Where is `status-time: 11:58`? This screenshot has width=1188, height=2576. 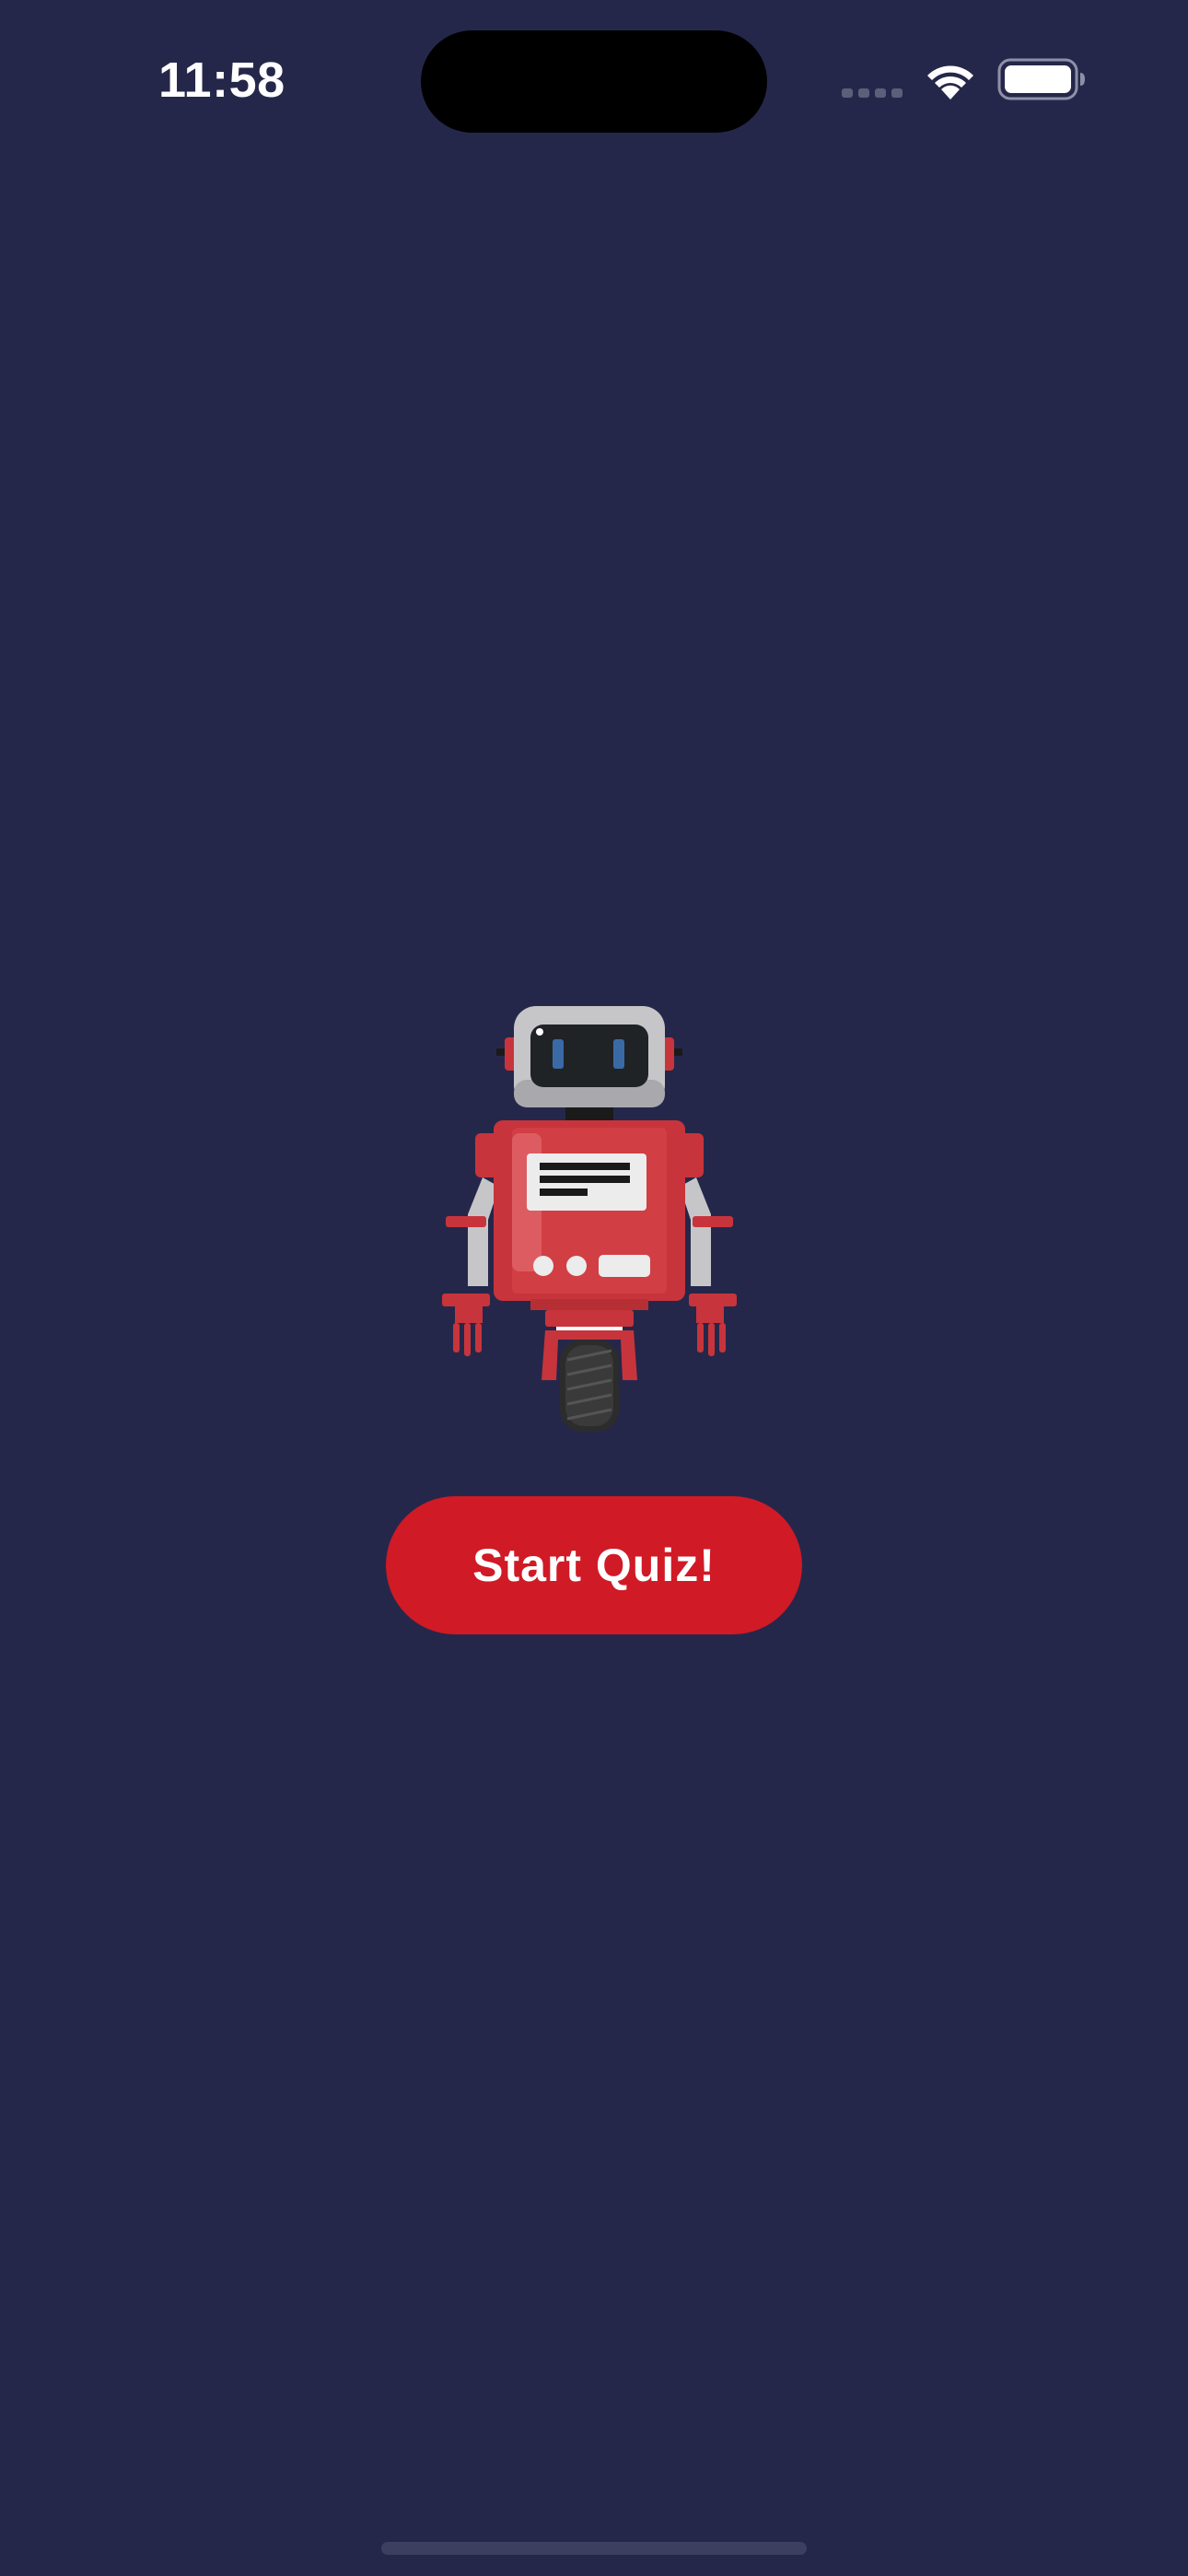
status-time: 11:58 is located at coordinates (221, 80).